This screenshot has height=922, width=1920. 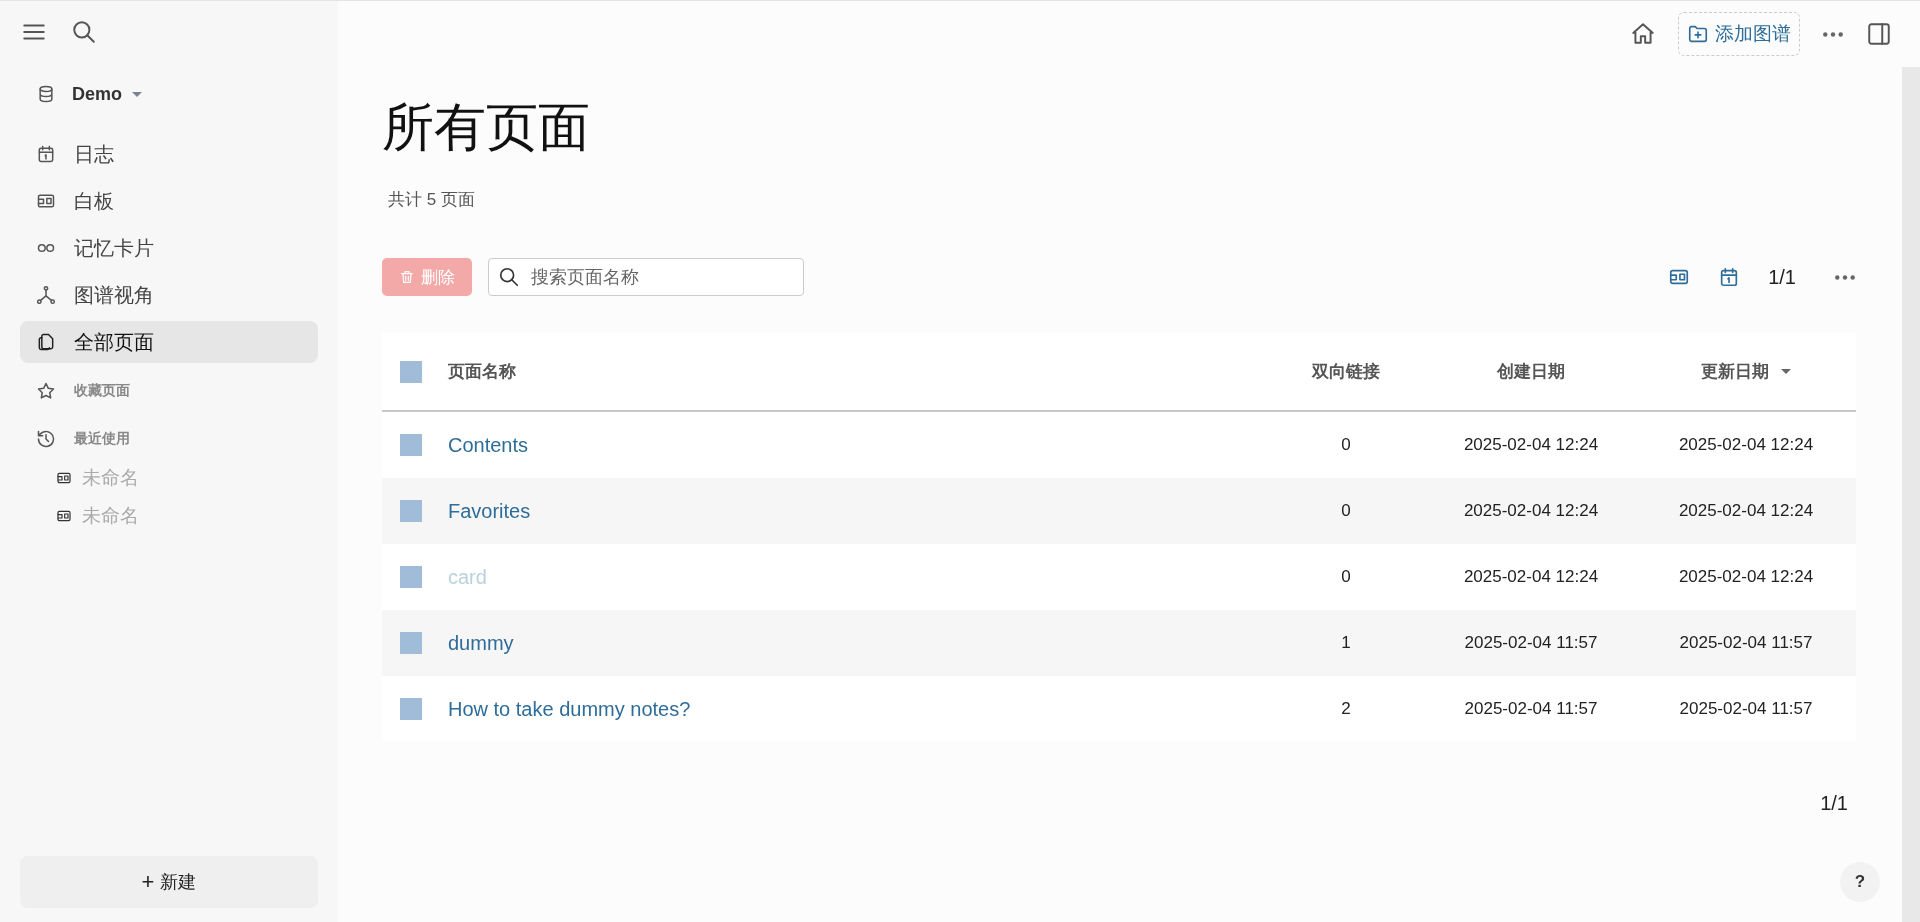 What do you see at coordinates (1860, 882) in the screenshot?
I see `help-button: ?` at bounding box center [1860, 882].